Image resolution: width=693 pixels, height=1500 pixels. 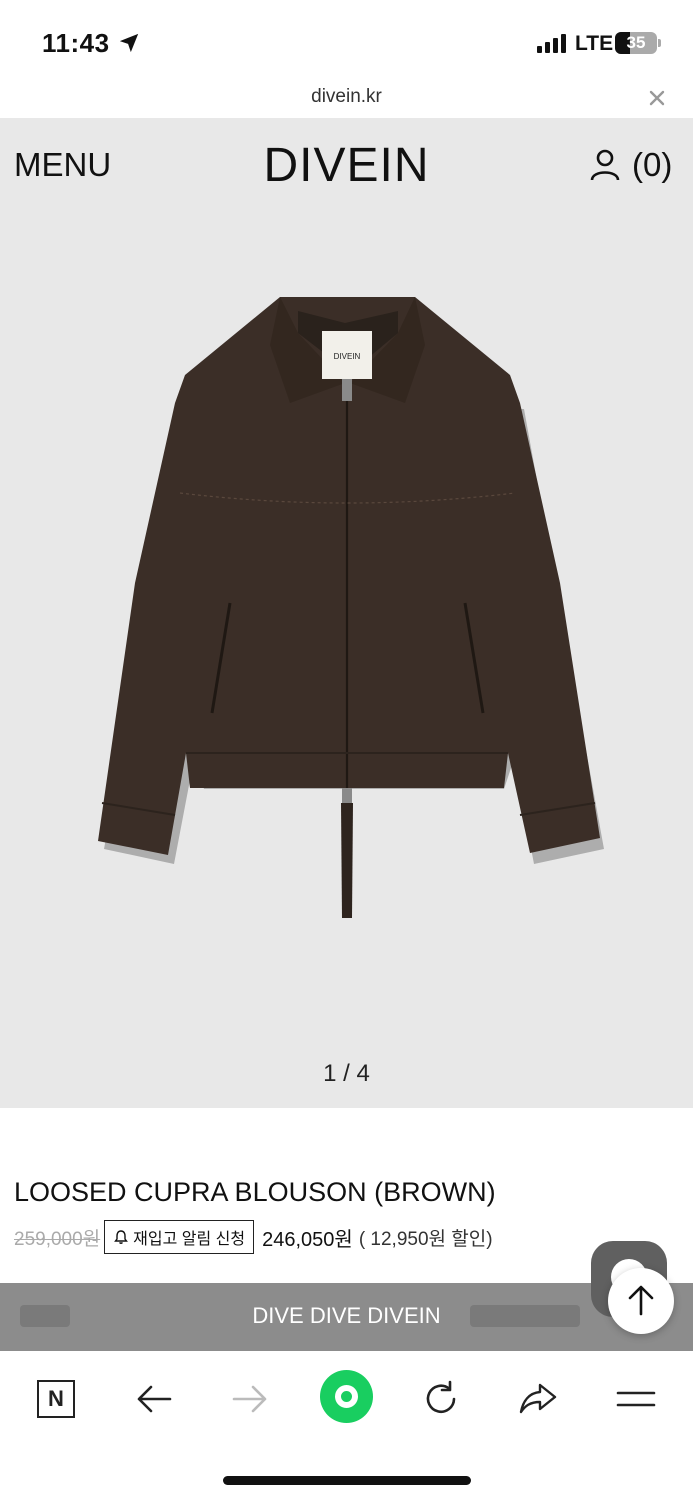 What do you see at coordinates (347, 1480) in the screenshot?
I see `home-indicator` at bounding box center [347, 1480].